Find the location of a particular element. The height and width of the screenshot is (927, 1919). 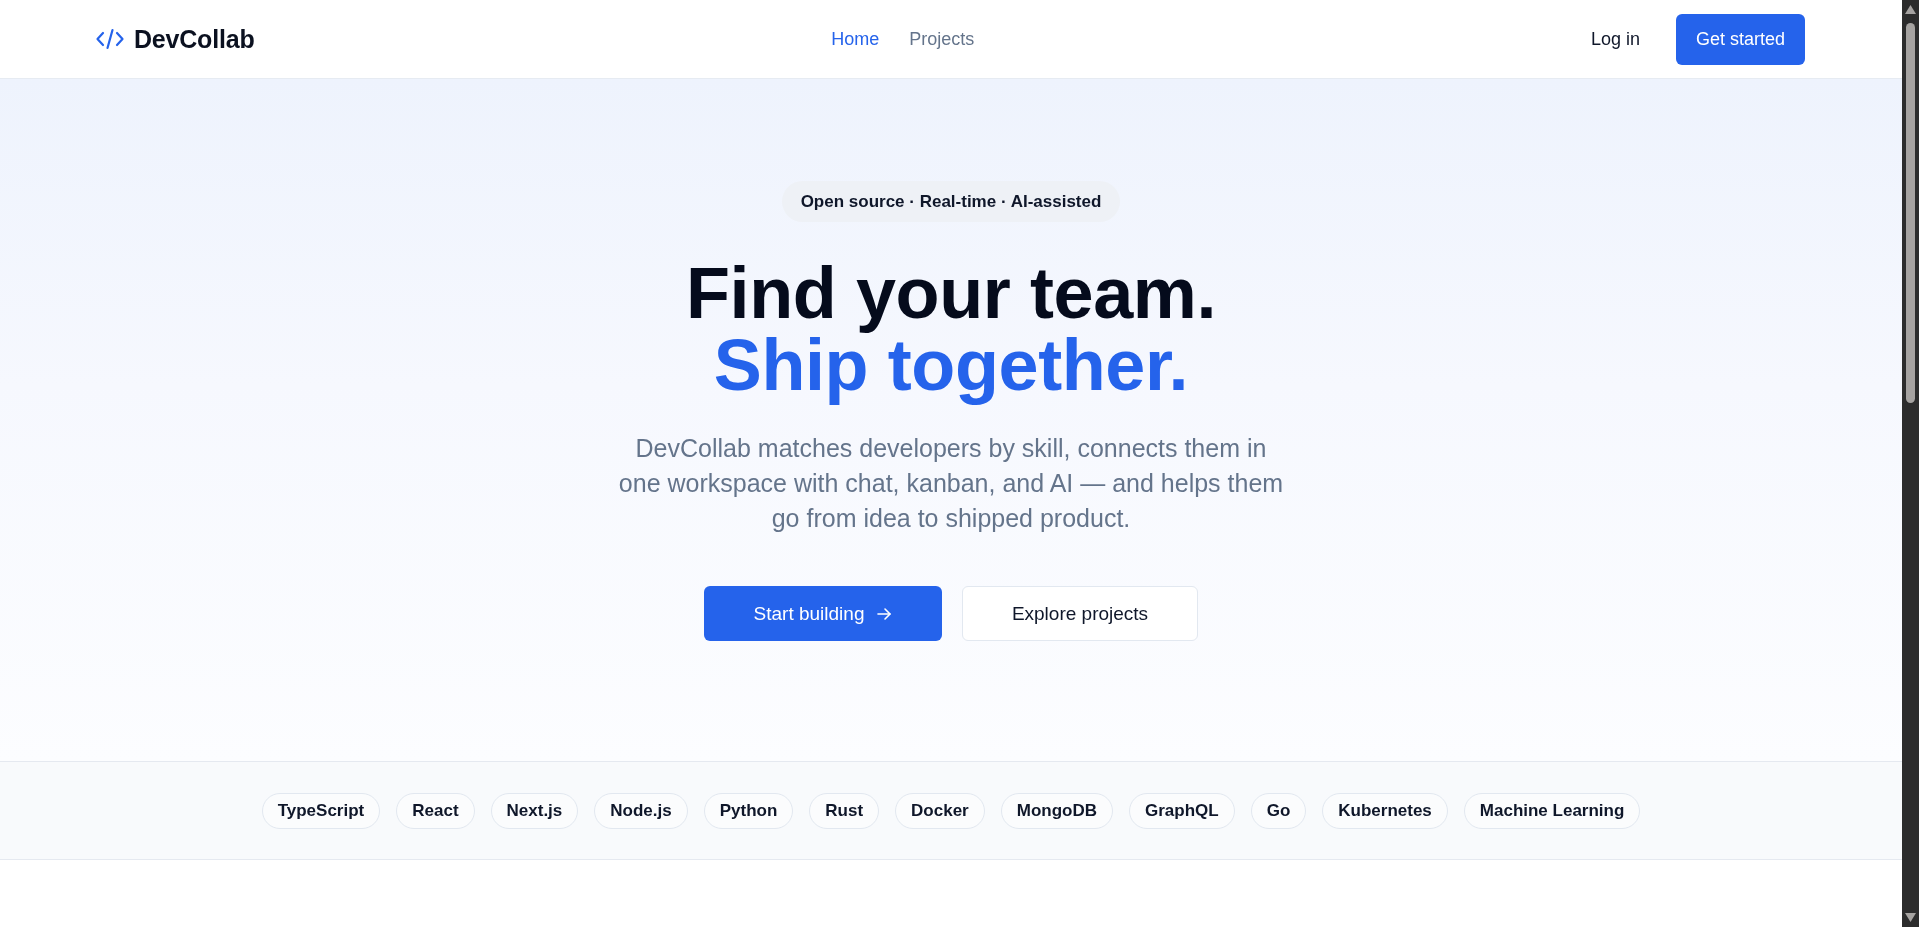

nav-link: Projects is located at coordinates (942, 39).